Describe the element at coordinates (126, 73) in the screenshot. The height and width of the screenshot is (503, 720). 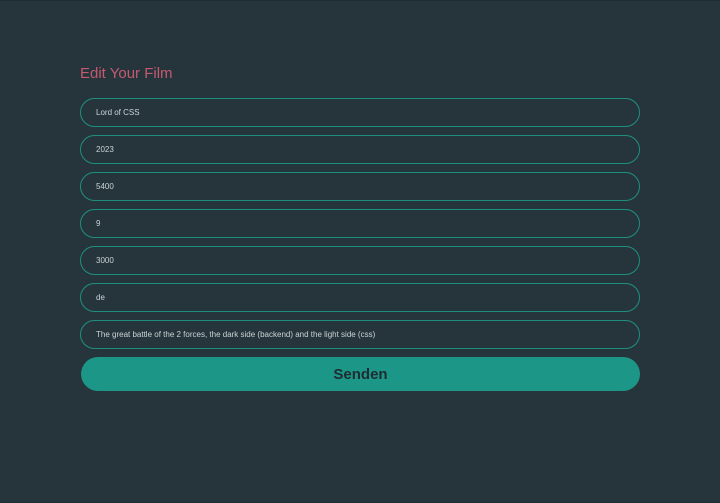
I see `form-title: Edit Your Film` at that location.